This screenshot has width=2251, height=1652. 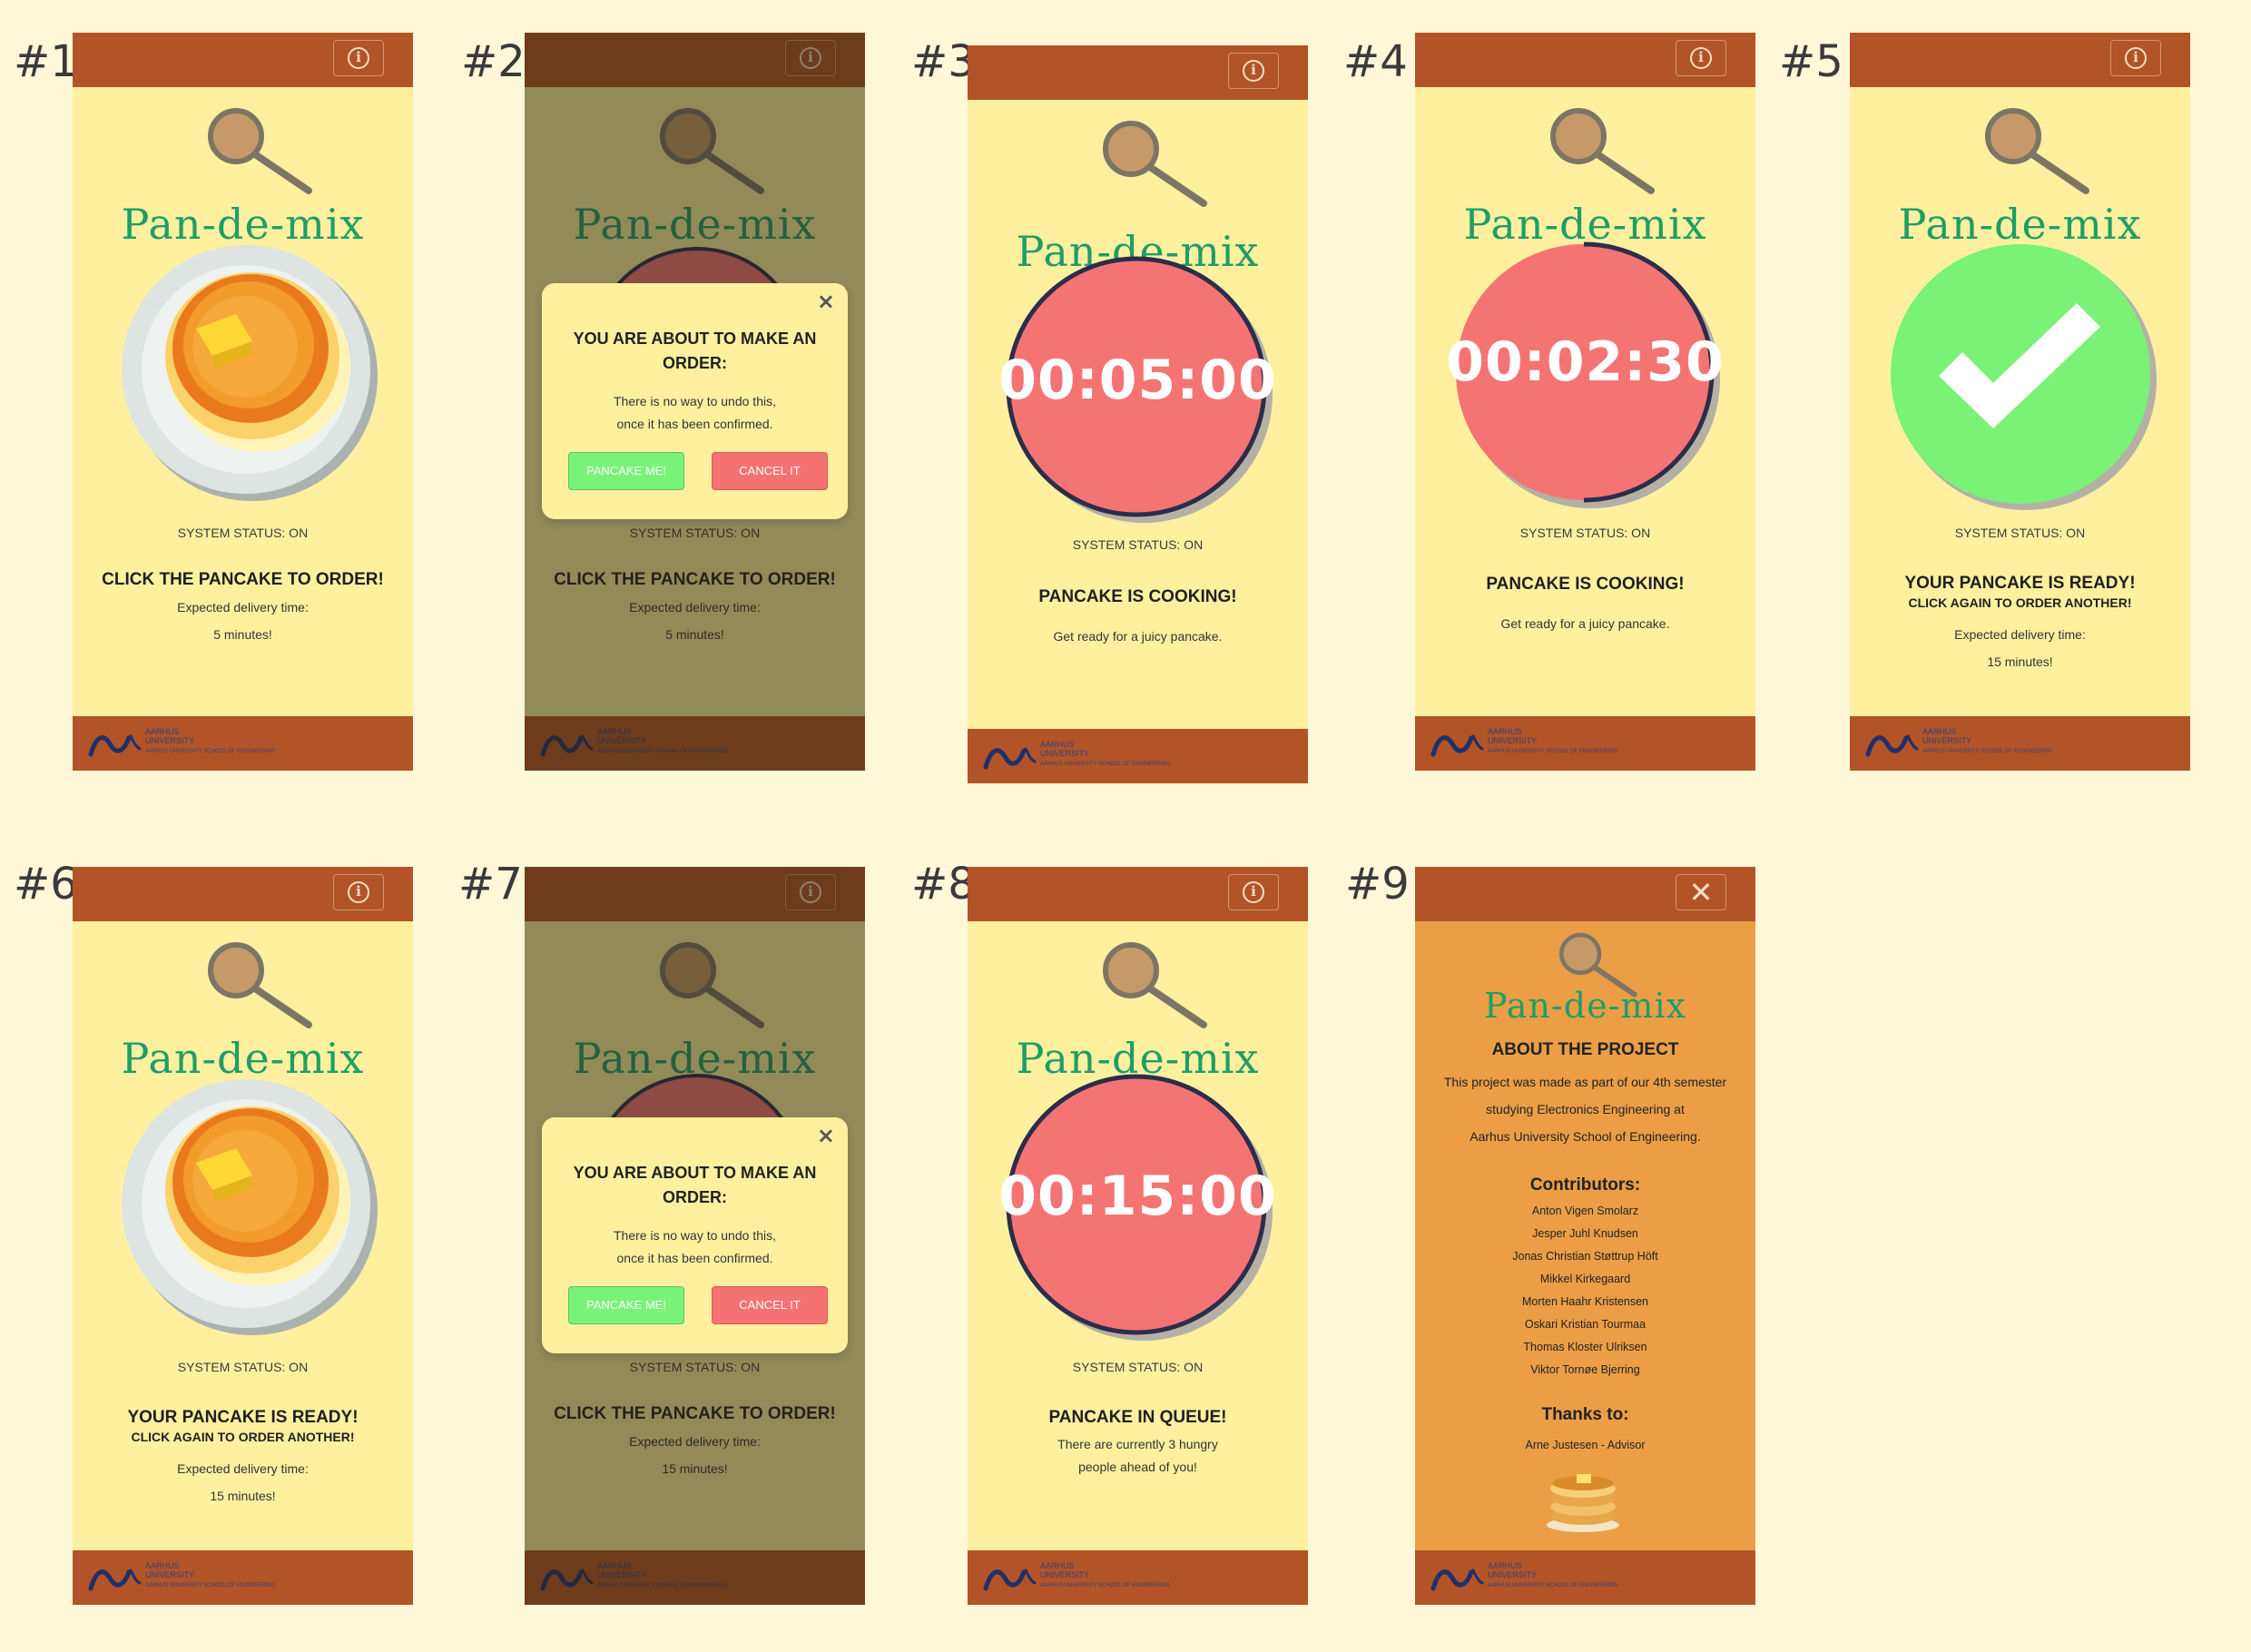 I want to click on list-item: Anton Vigen Smolarz, so click(x=1585, y=1211).